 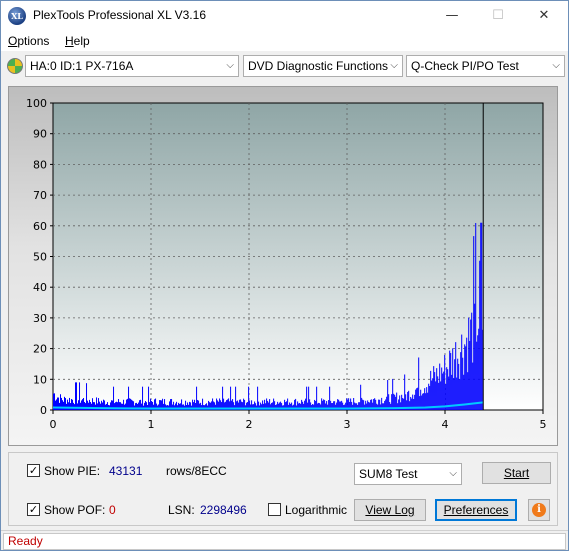 What do you see at coordinates (36, 103) in the screenshot?
I see `y-tick-label: 100` at bounding box center [36, 103].